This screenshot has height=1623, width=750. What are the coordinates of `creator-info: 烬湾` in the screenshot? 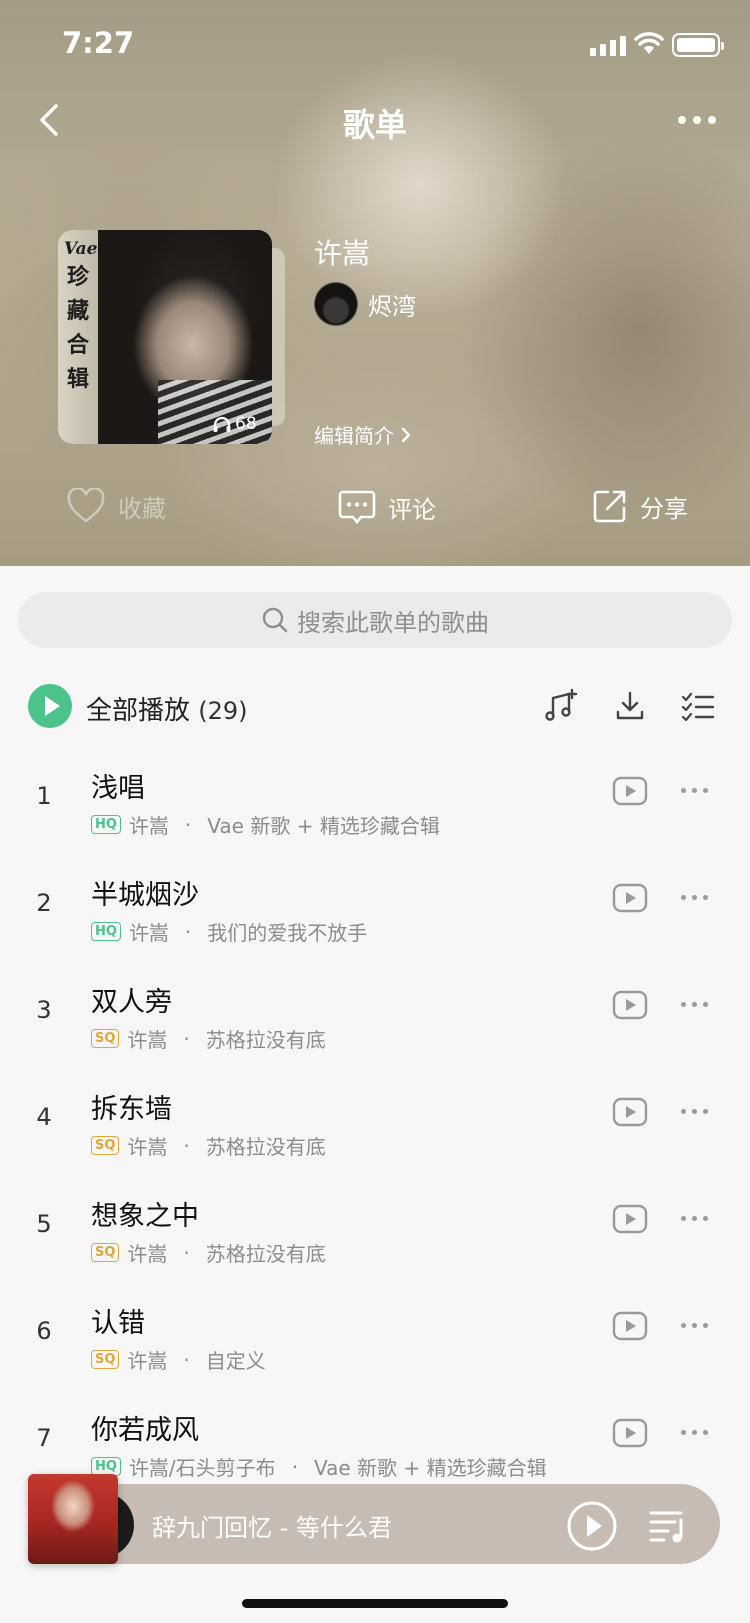 It's located at (365, 304).